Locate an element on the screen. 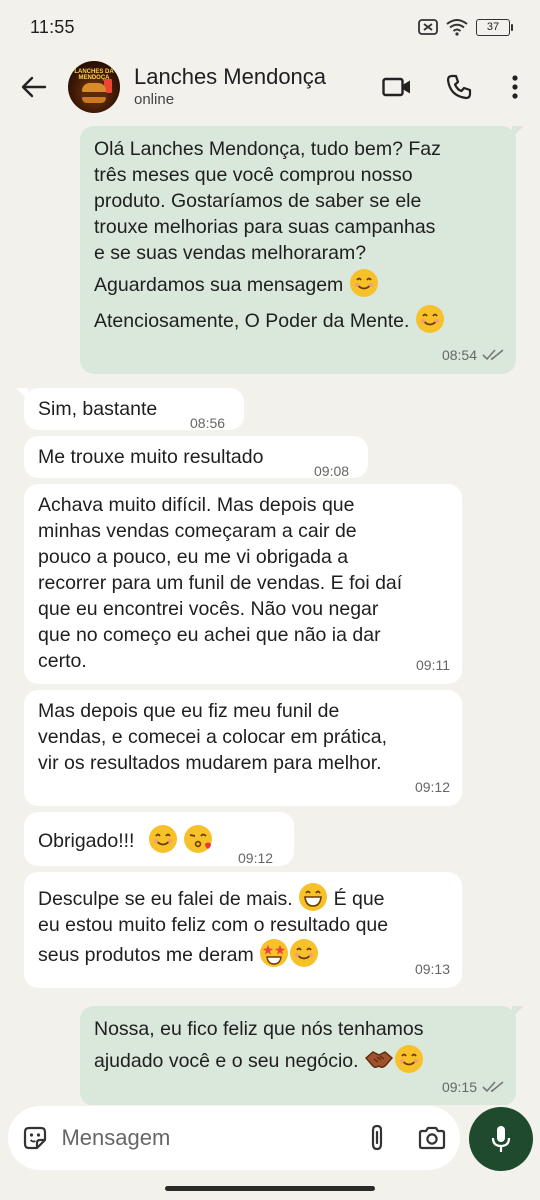  message-meta: 09:15 is located at coordinates (473, 1087).